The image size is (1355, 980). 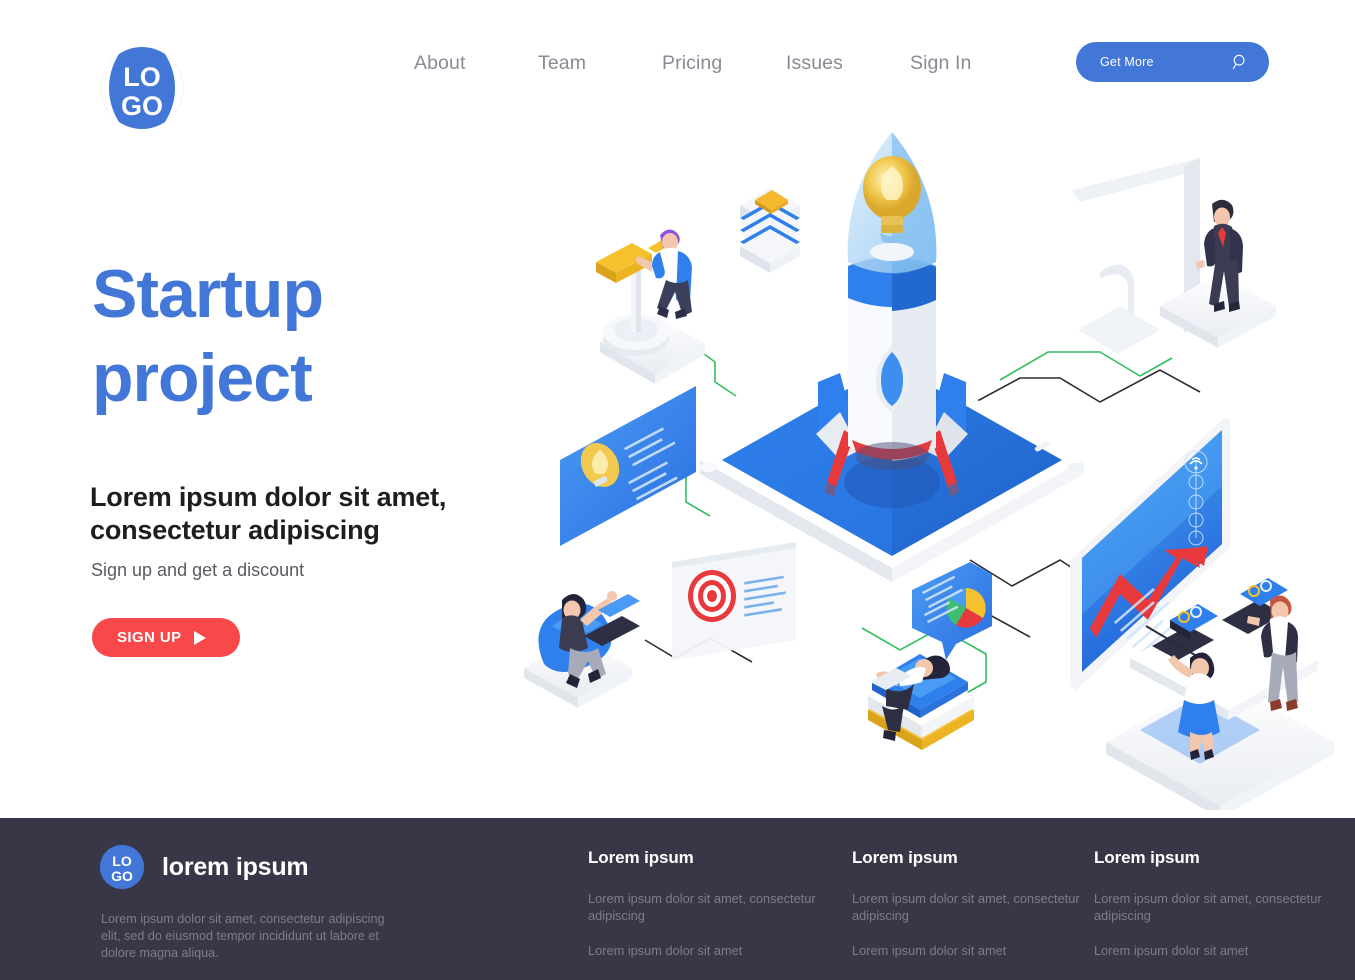 What do you see at coordinates (1219, 950) in the screenshot?
I see `footer-column-3-link-2: Lorem ipsum dolor sit amet` at bounding box center [1219, 950].